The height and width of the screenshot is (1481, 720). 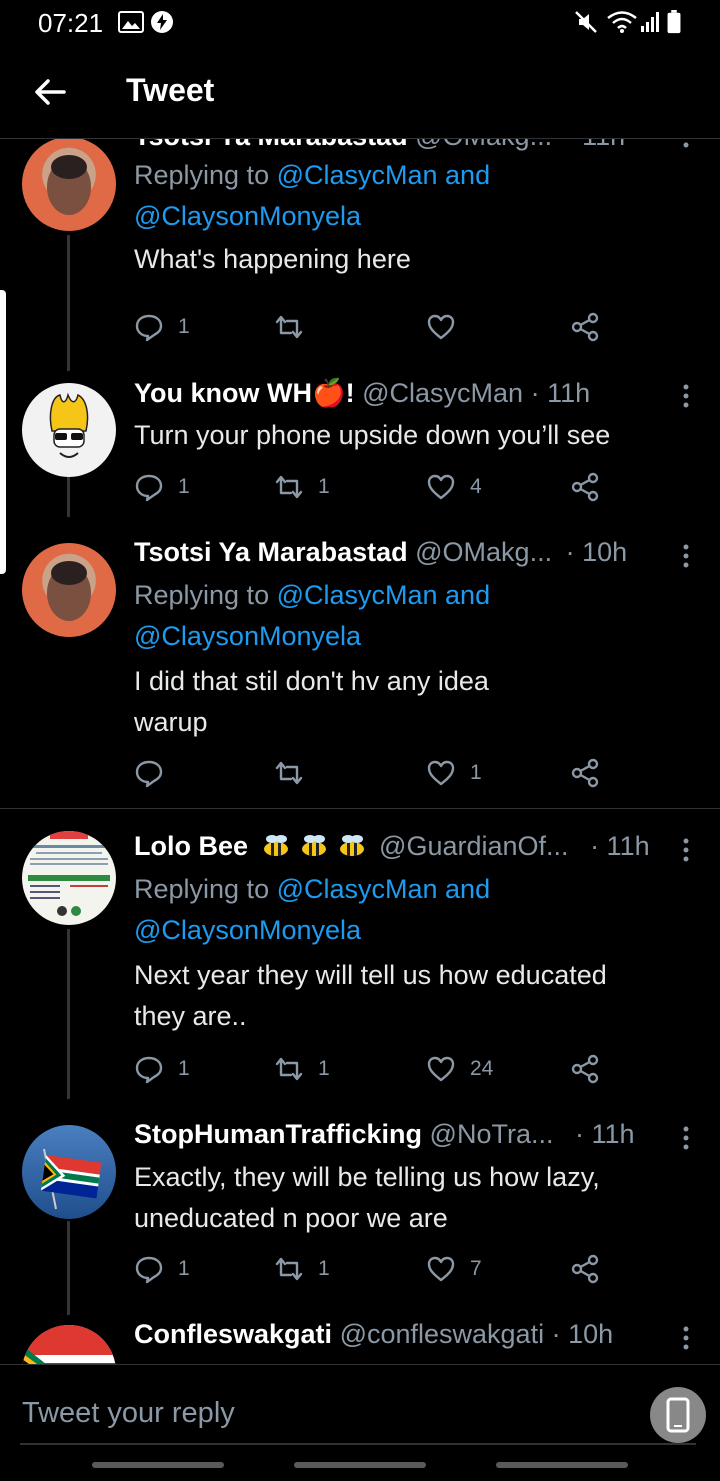 What do you see at coordinates (454, 1269) in the screenshot?
I see `like-button: 7` at bounding box center [454, 1269].